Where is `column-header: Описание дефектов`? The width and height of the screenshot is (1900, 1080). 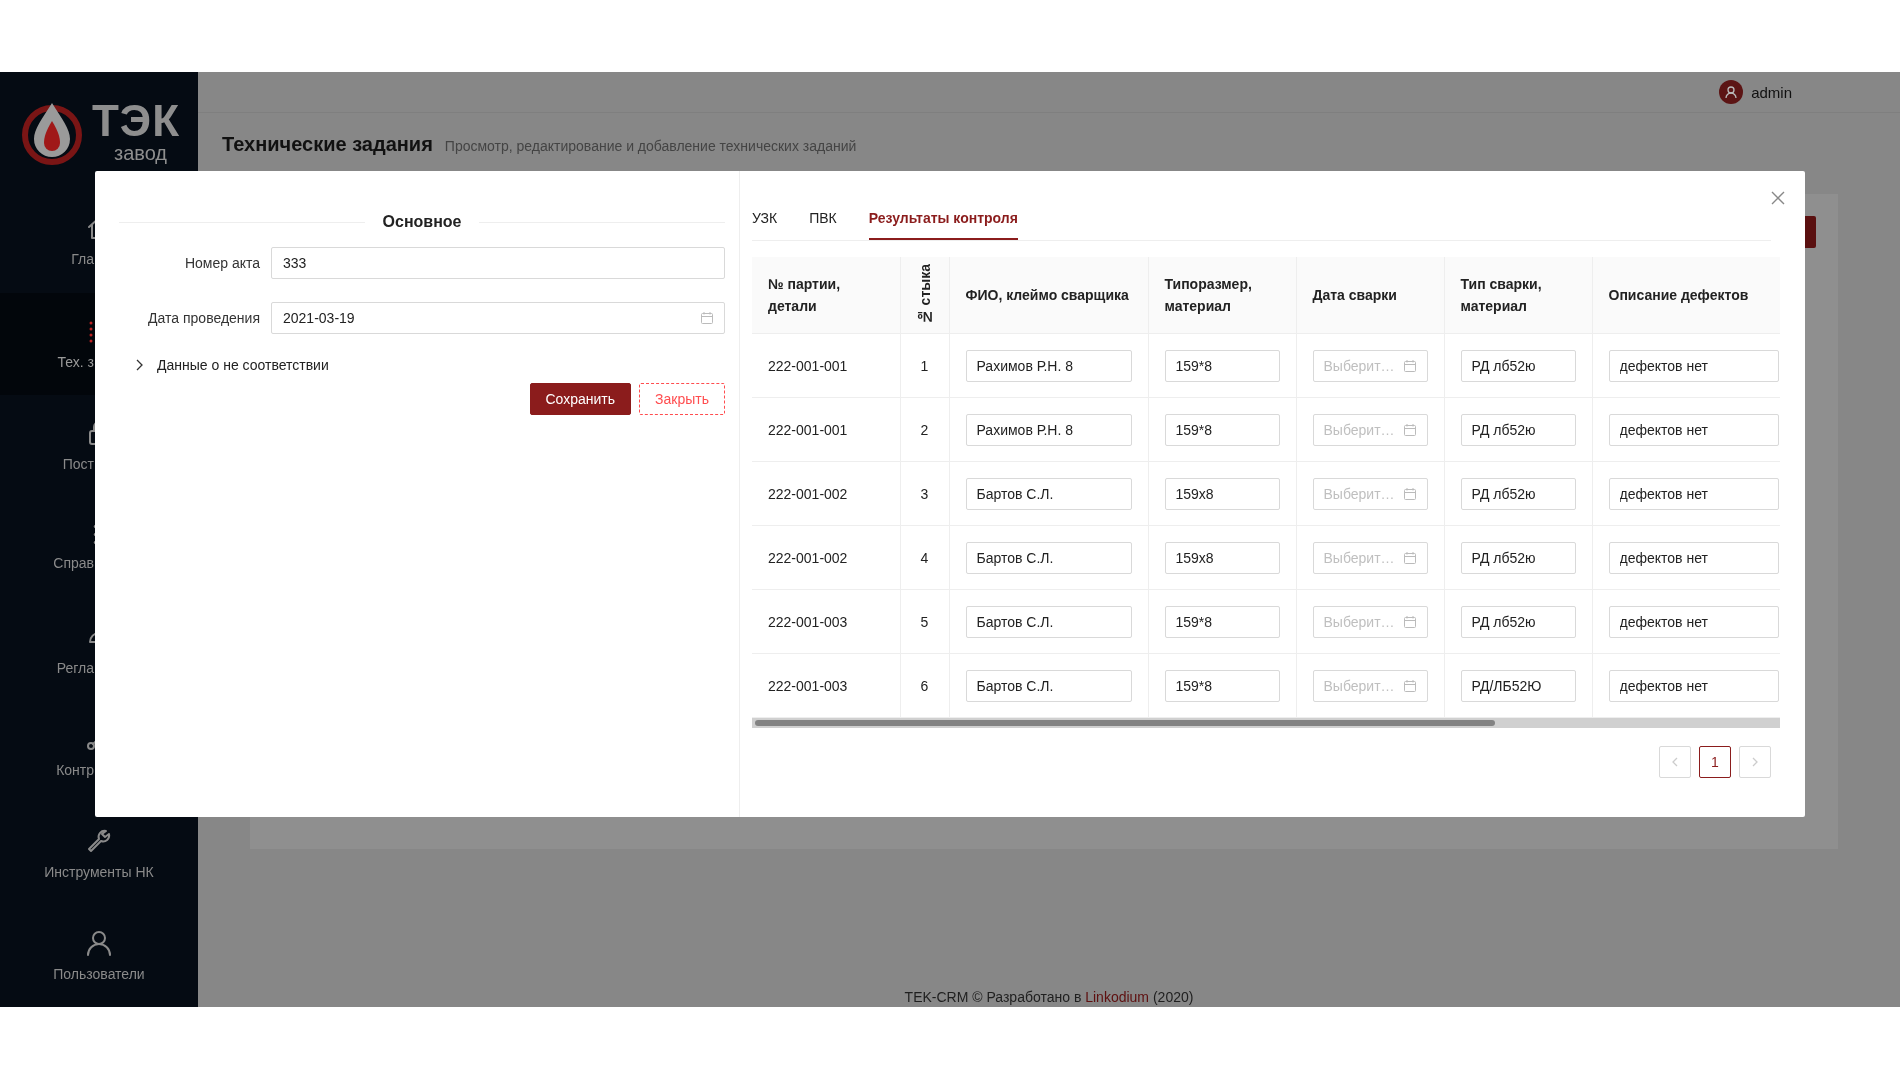 column-header: Описание дефектов is located at coordinates (1686, 295).